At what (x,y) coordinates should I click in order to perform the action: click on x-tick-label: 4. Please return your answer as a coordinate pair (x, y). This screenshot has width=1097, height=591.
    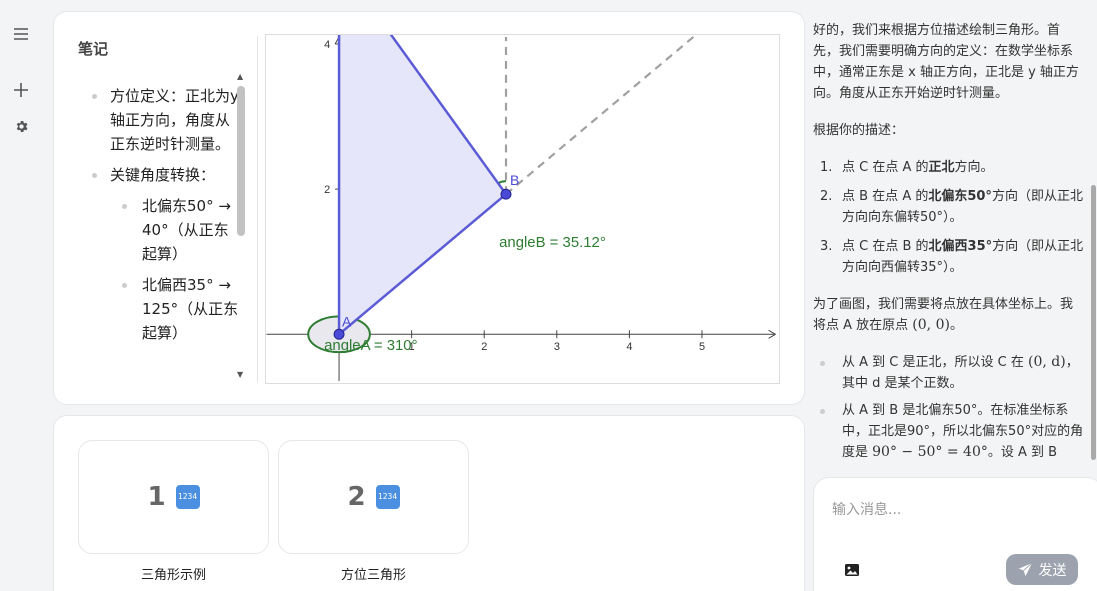
    Looking at the image, I should click on (629, 347).